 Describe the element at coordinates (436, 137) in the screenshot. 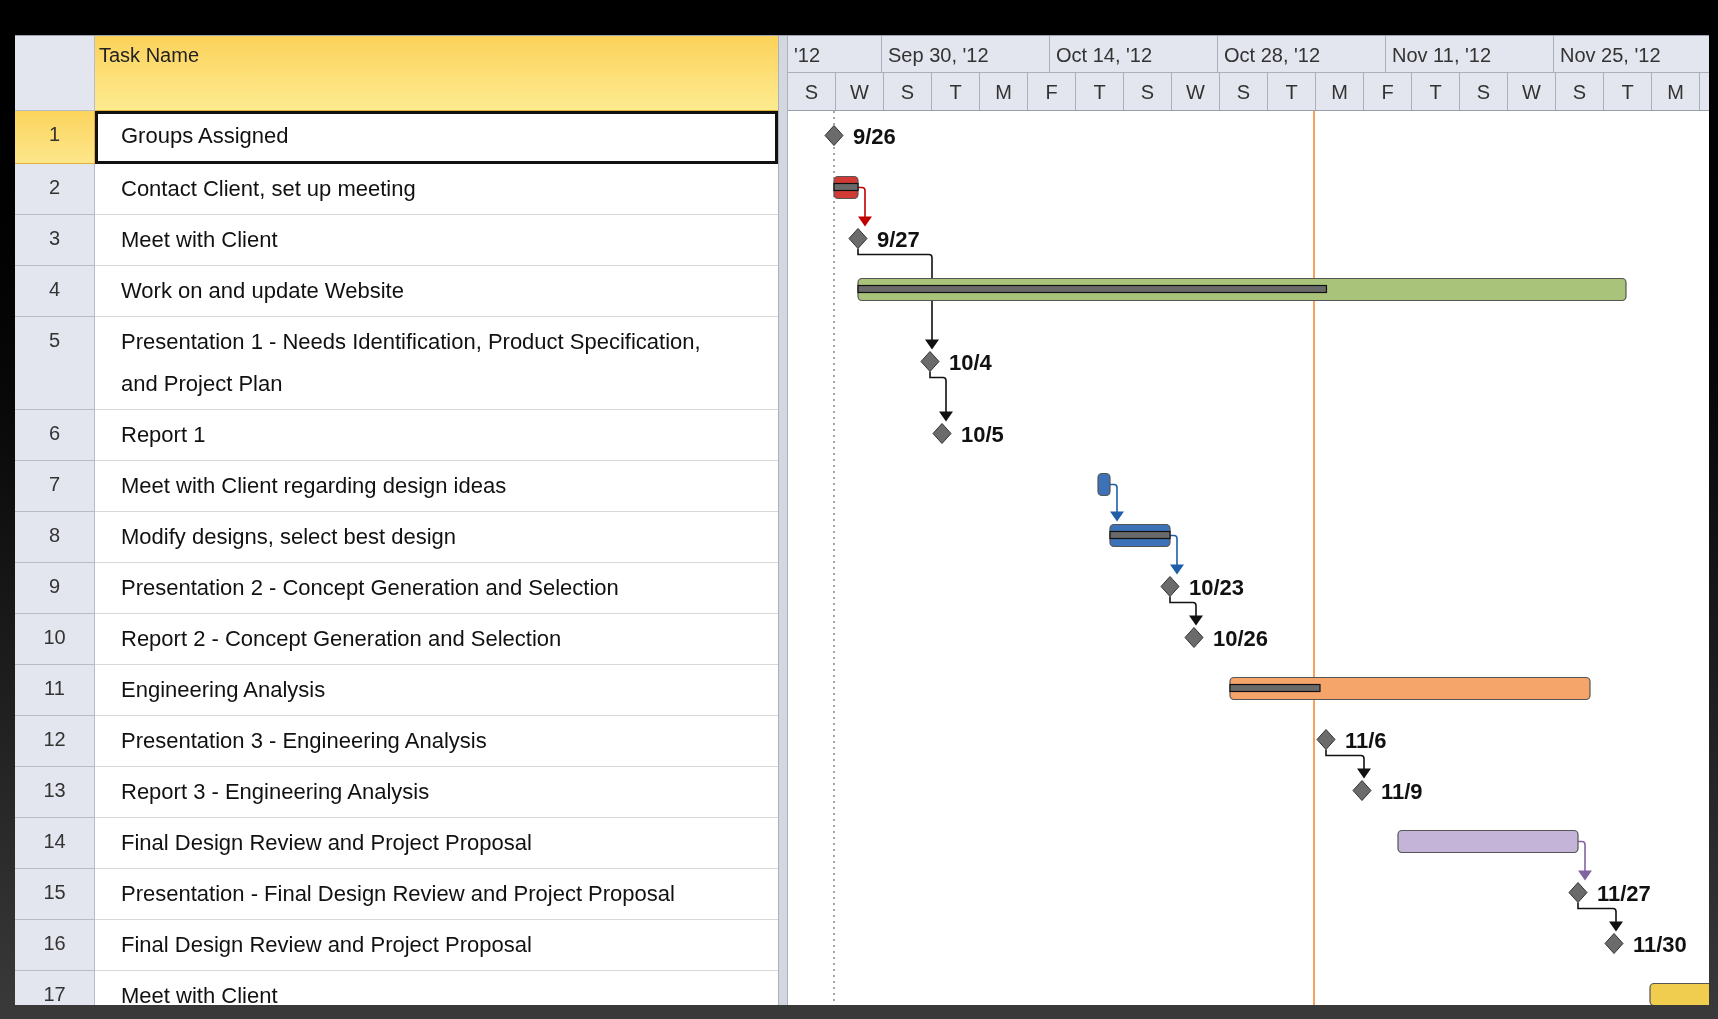

I see `task-name-cell: Groups Assigned` at that location.